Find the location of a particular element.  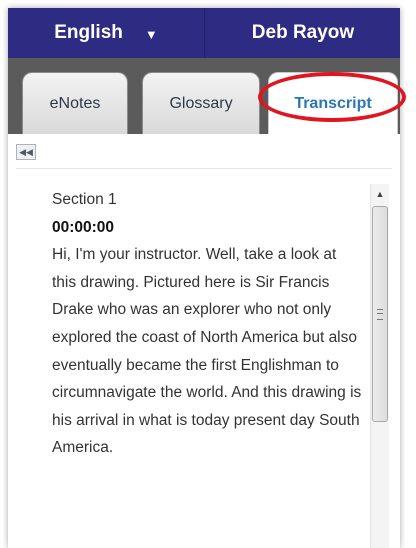

chevron-down-icon: ▼ is located at coordinates (151, 34).